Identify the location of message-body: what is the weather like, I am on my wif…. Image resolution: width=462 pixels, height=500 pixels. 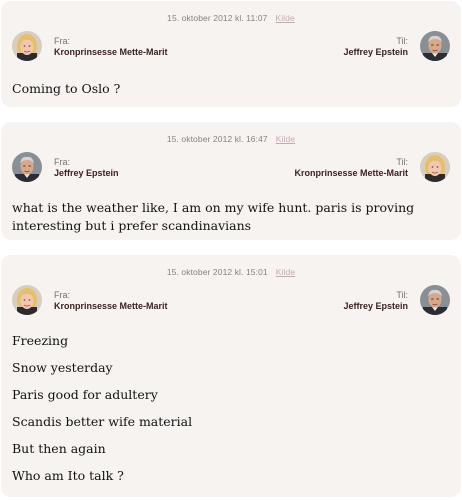
(213, 216).